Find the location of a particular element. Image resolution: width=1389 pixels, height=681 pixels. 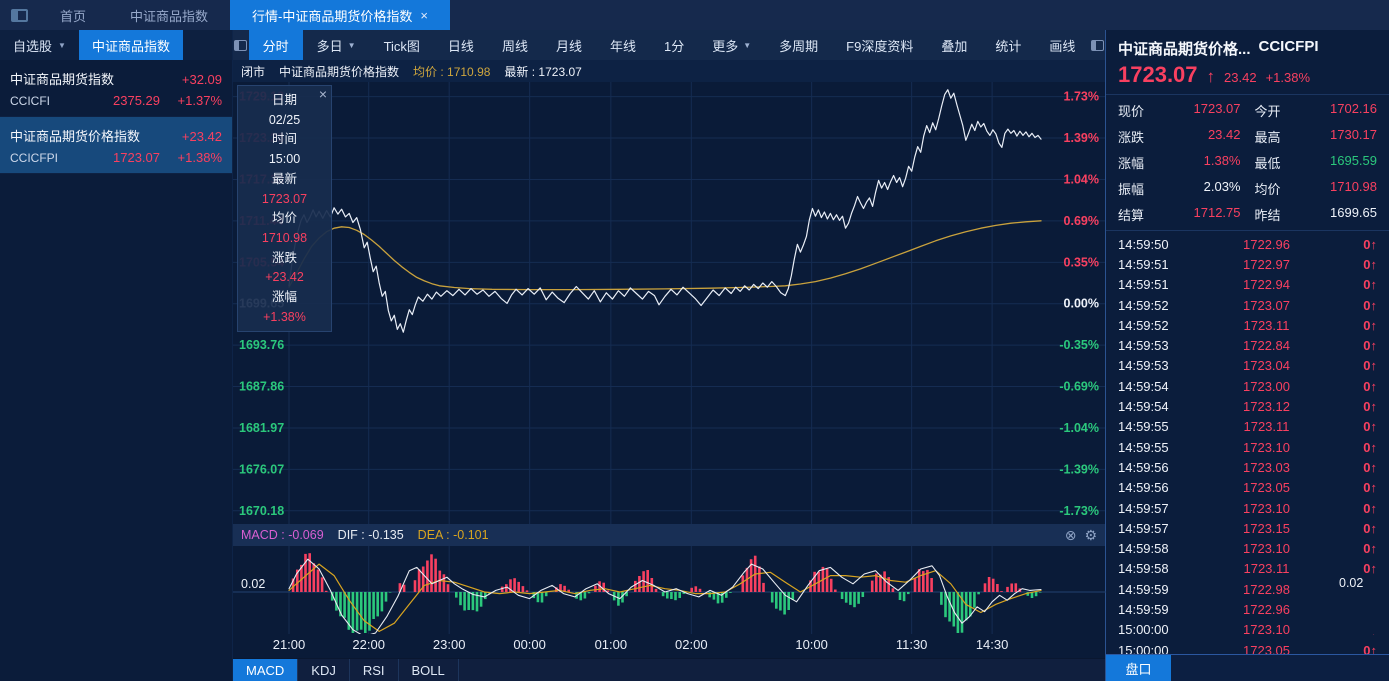

time-tick-label: 14:30 is located at coordinates (992, 644).